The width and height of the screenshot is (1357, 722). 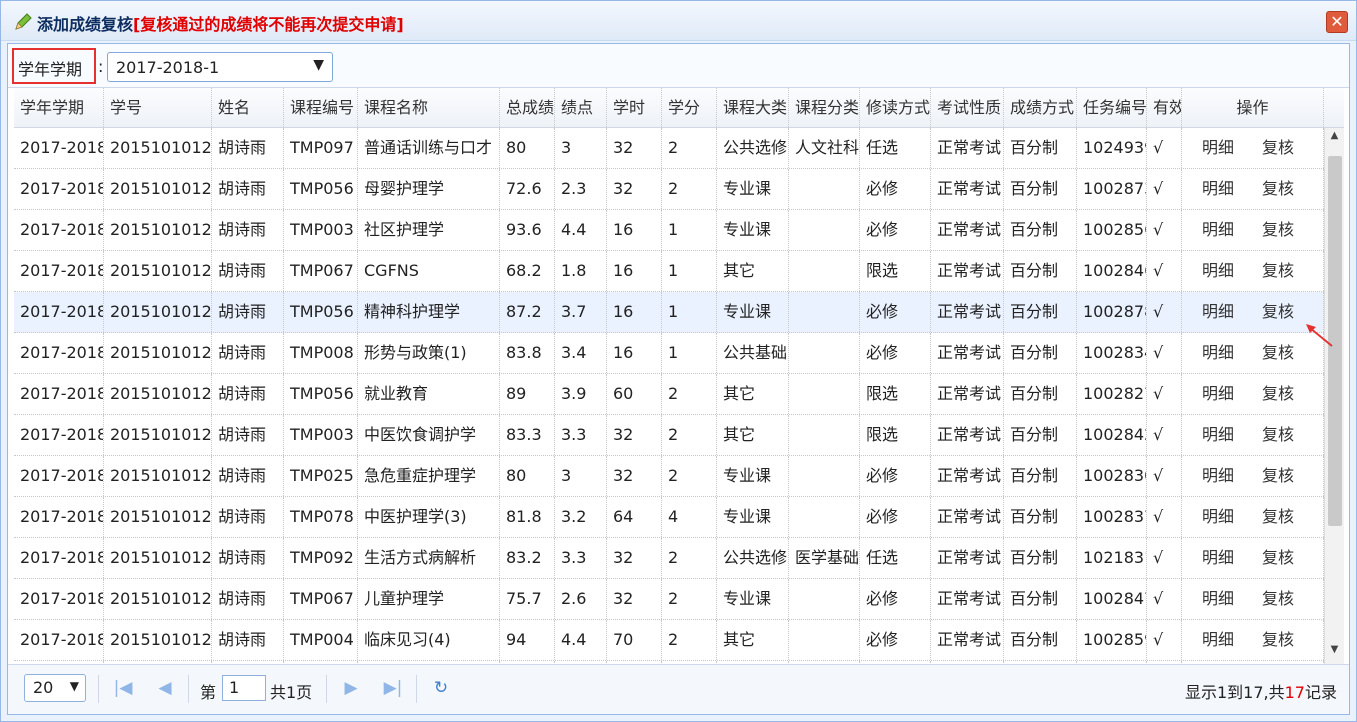 What do you see at coordinates (321, 107) in the screenshot?
I see `column-header-course-code: 课程编号` at bounding box center [321, 107].